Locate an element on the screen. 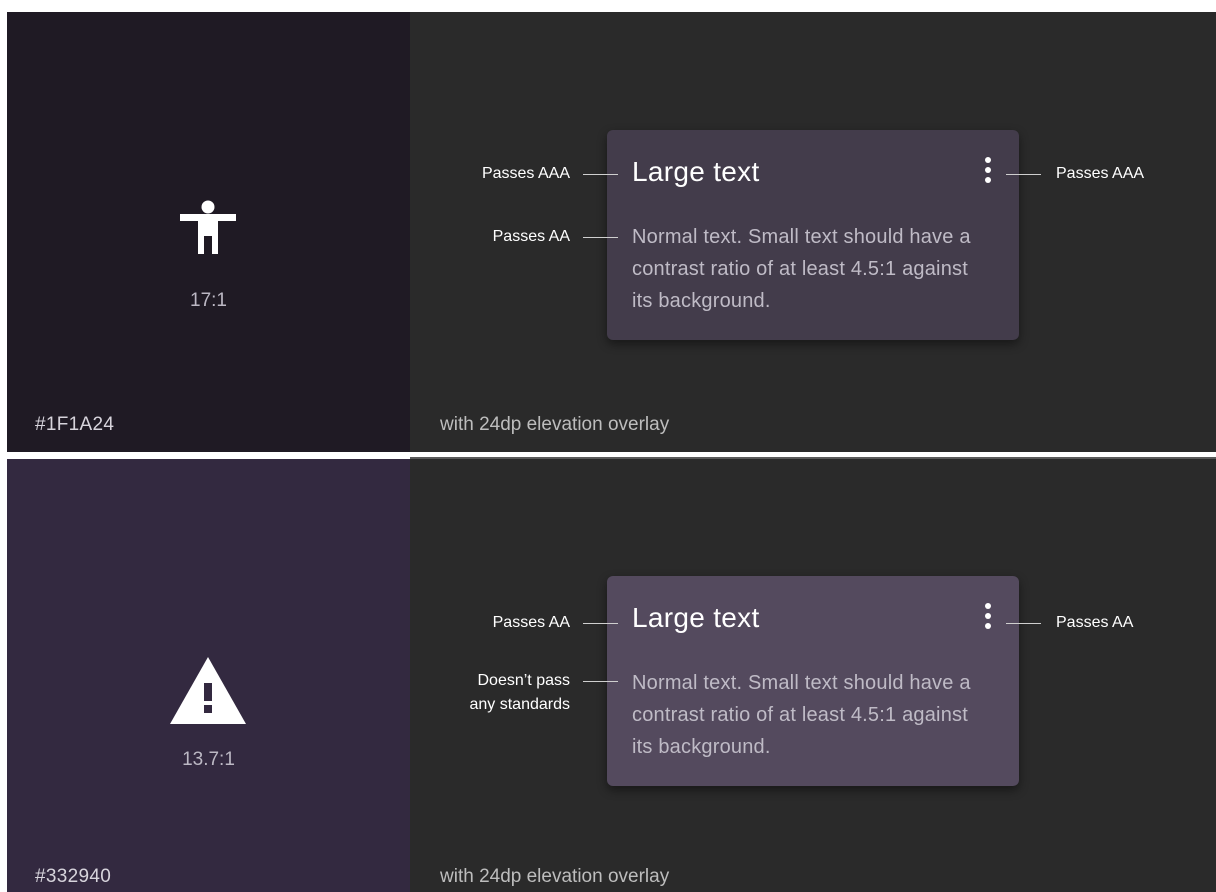  hex-label: #332940 is located at coordinates (73, 876).